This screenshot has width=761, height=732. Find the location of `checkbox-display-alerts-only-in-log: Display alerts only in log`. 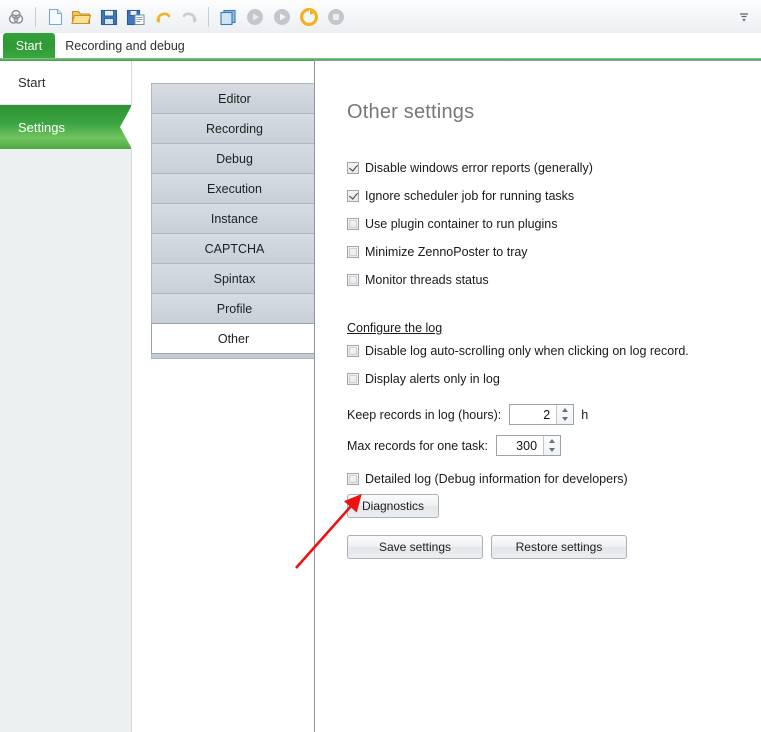

checkbox-display-alerts-only-in-log: Display alerts only in log is located at coordinates (547, 379).